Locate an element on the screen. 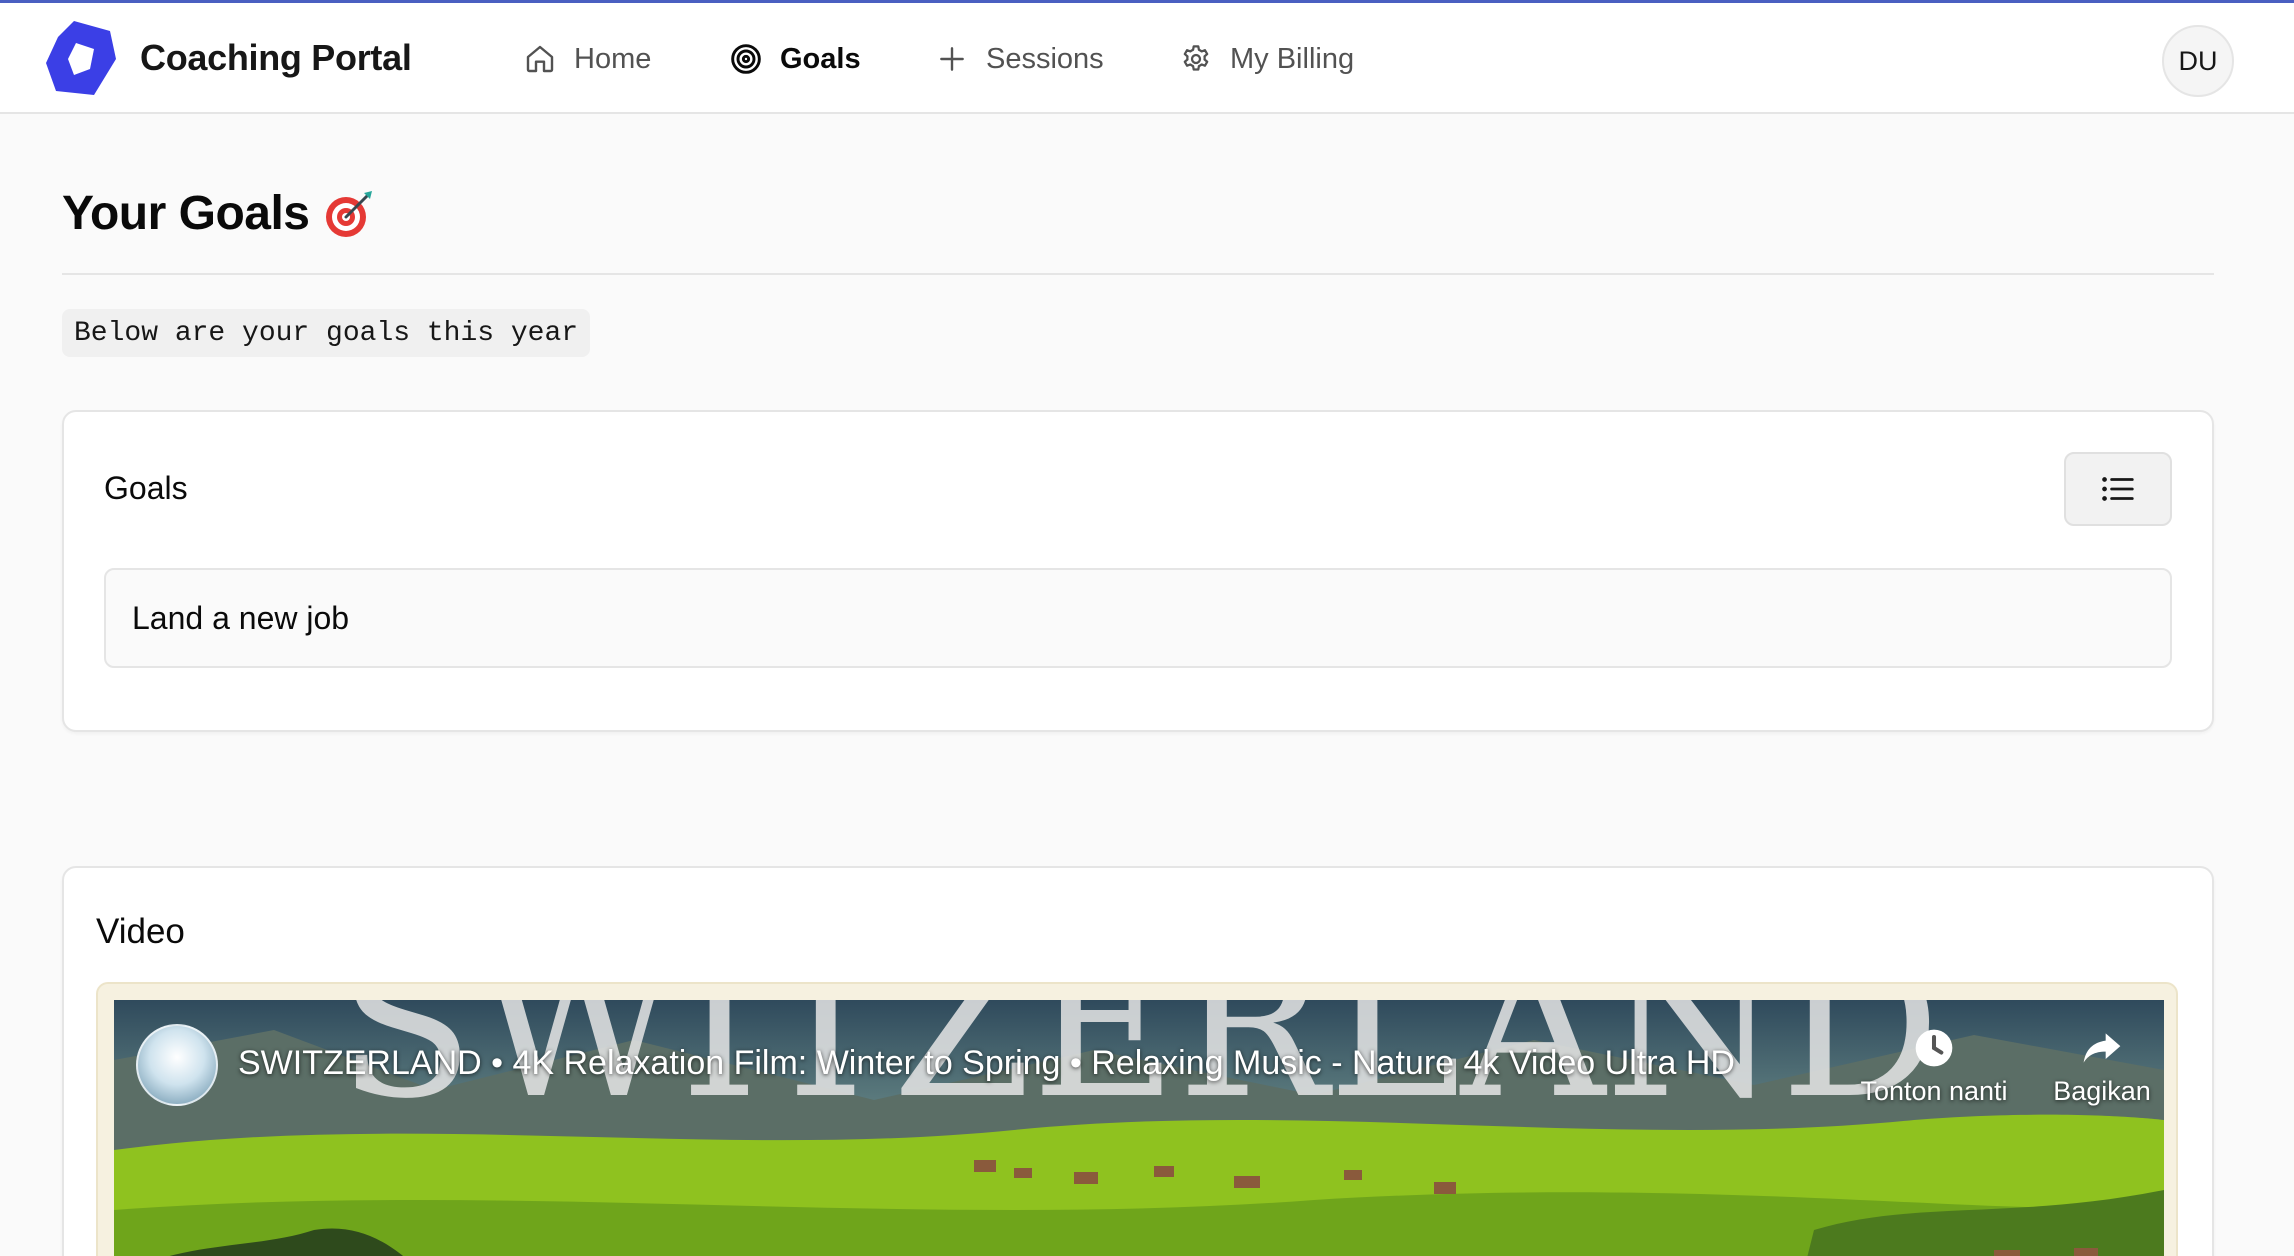 The width and height of the screenshot is (2294, 1256). video-card-title: Video is located at coordinates (140, 931).